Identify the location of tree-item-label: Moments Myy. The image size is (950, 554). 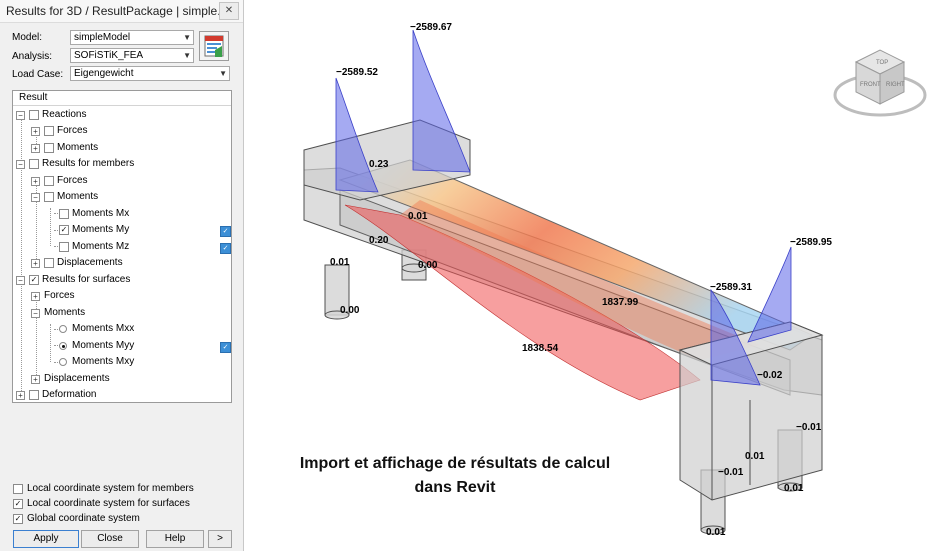
(103, 345).